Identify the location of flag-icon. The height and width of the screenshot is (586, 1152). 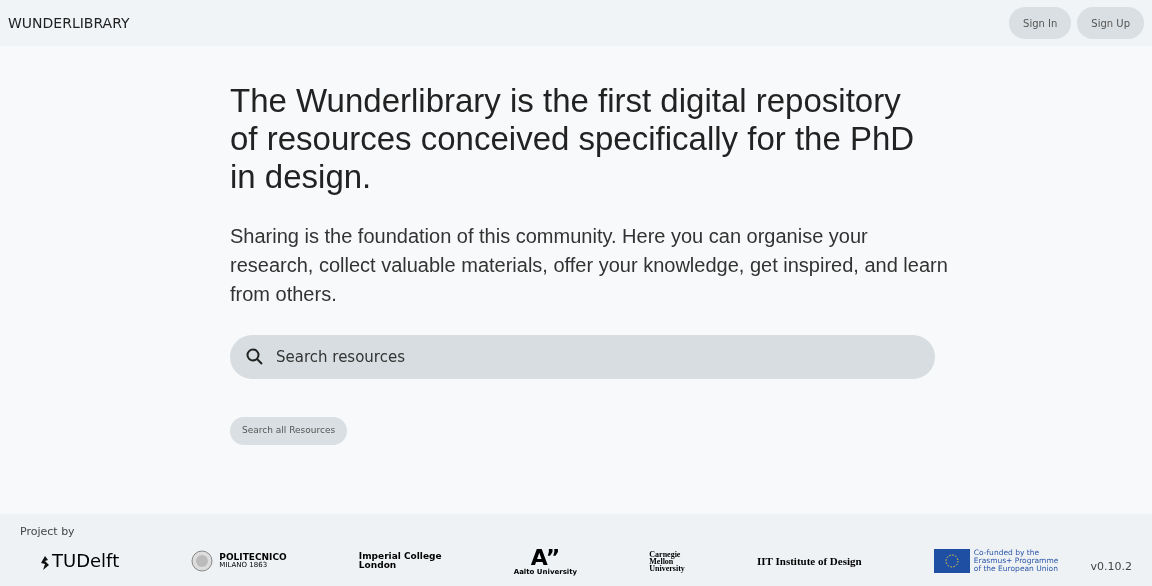
(951, 561).